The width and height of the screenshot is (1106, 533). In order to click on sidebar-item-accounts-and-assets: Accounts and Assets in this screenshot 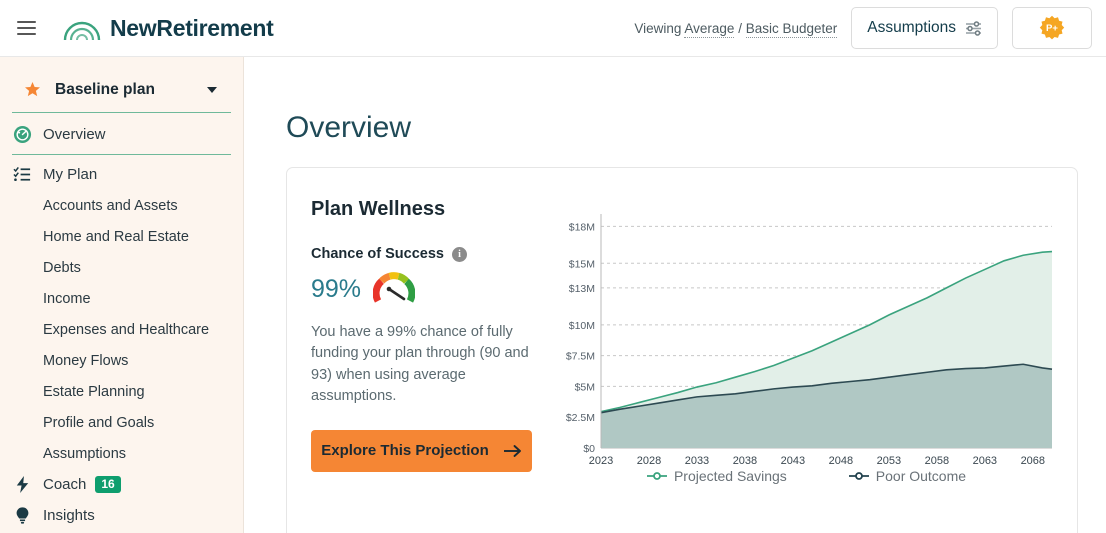, I will do `click(121, 205)`.